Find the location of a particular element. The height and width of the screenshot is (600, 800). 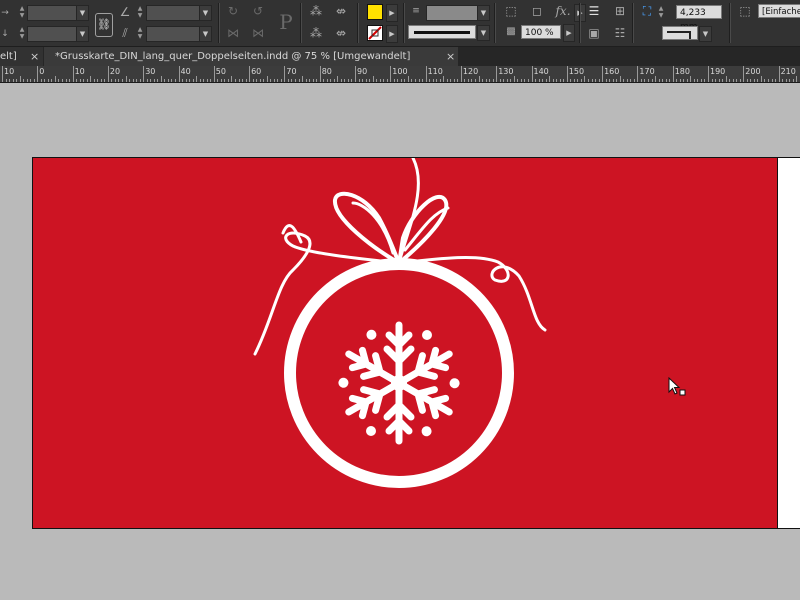

text-wrap-icon: ⊞ is located at coordinates (620, 11).